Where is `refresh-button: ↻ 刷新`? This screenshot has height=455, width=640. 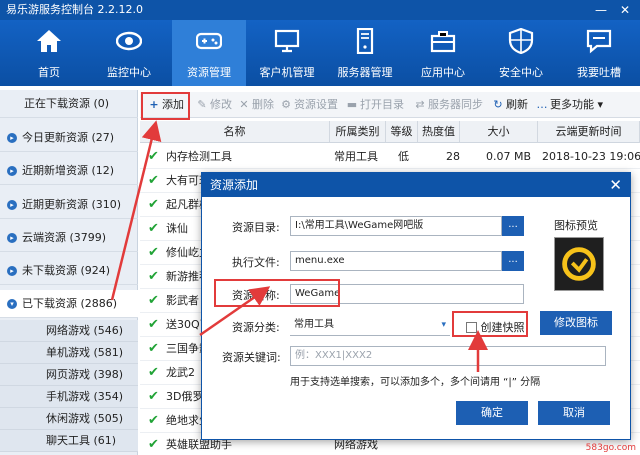 refresh-button: ↻ 刷新 is located at coordinates (510, 105).